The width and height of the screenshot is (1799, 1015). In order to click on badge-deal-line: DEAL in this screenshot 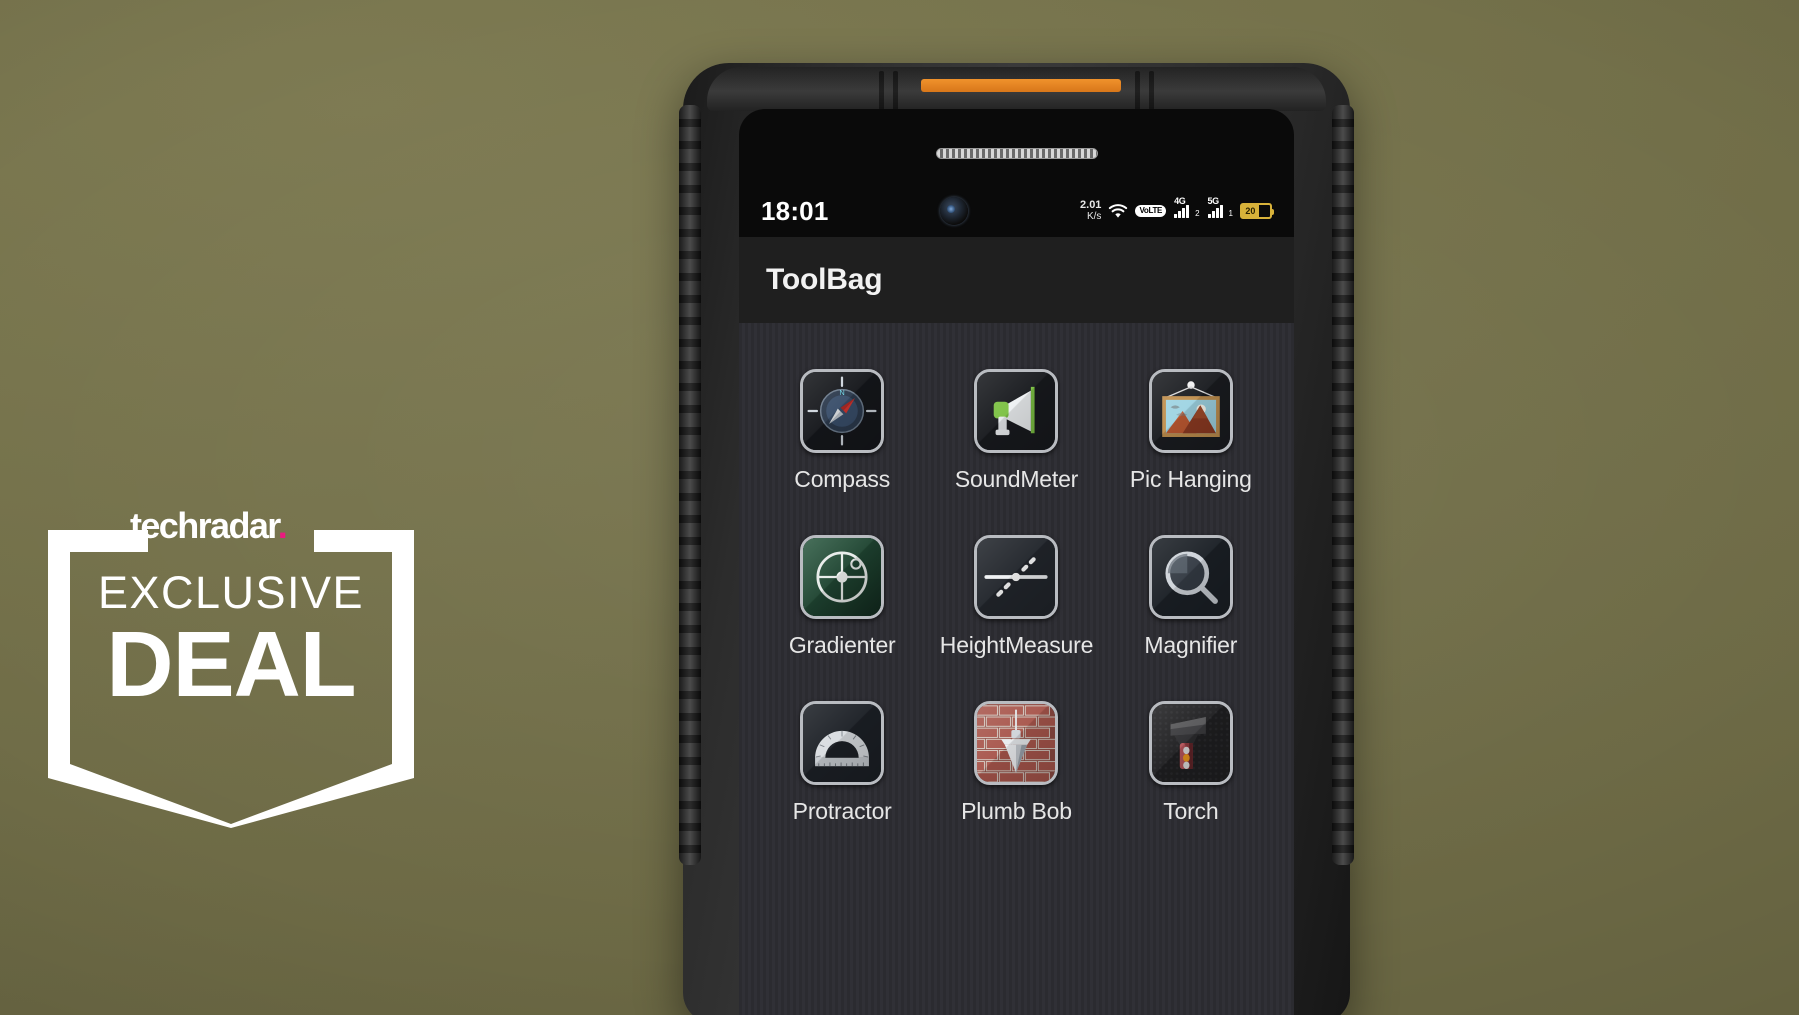, I will do `click(231, 664)`.